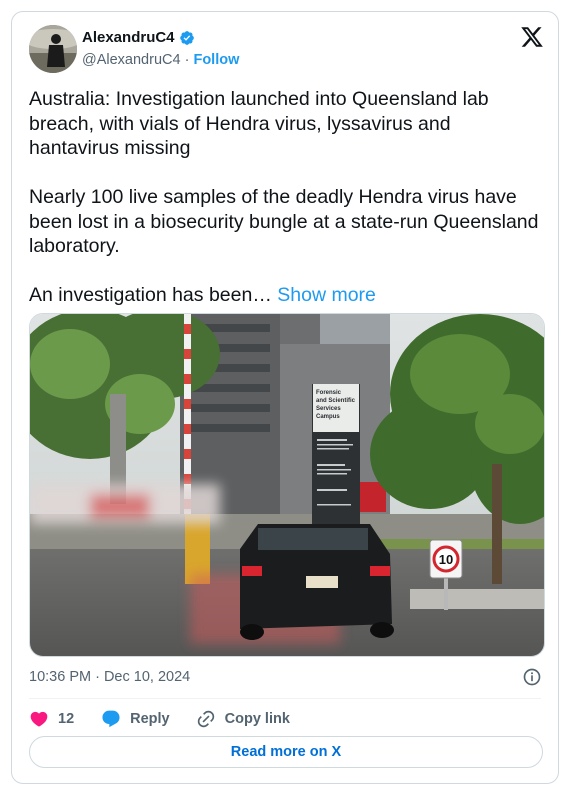  I want to click on heart-icon, so click(39, 719).